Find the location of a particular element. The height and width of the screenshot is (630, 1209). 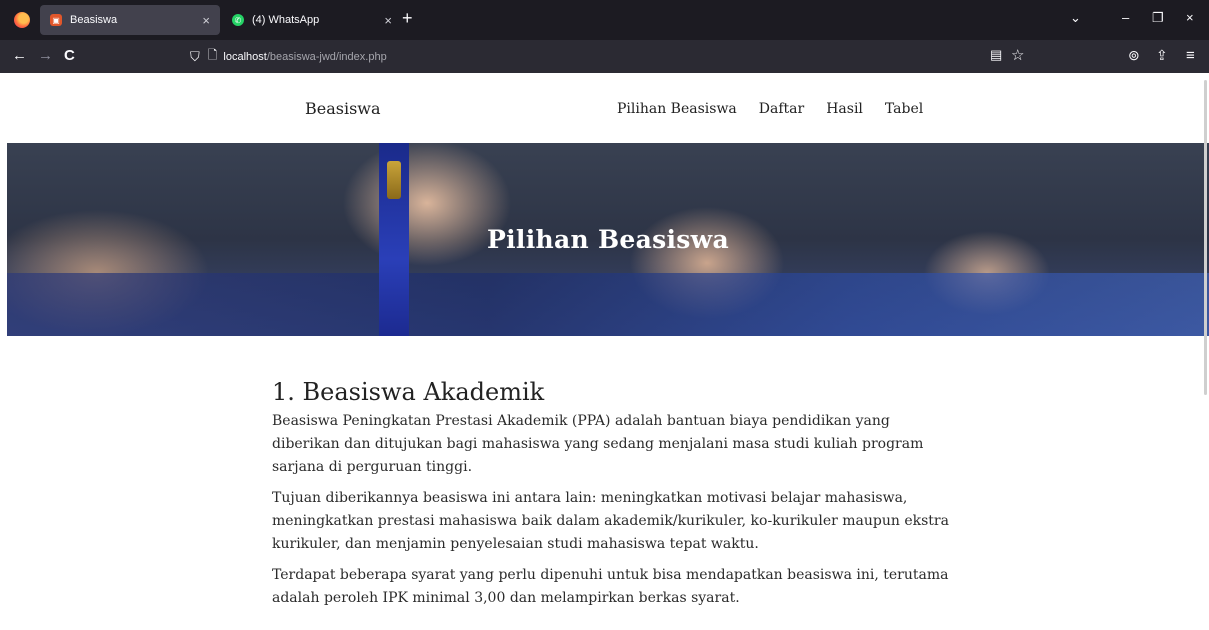

tab-beasiswa: ▣ Beasiswa × is located at coordinates (130, 20).